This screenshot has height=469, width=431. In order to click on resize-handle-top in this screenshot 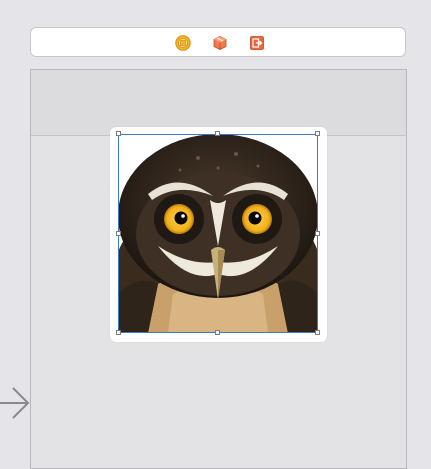, I will do `click(217, 133)`.